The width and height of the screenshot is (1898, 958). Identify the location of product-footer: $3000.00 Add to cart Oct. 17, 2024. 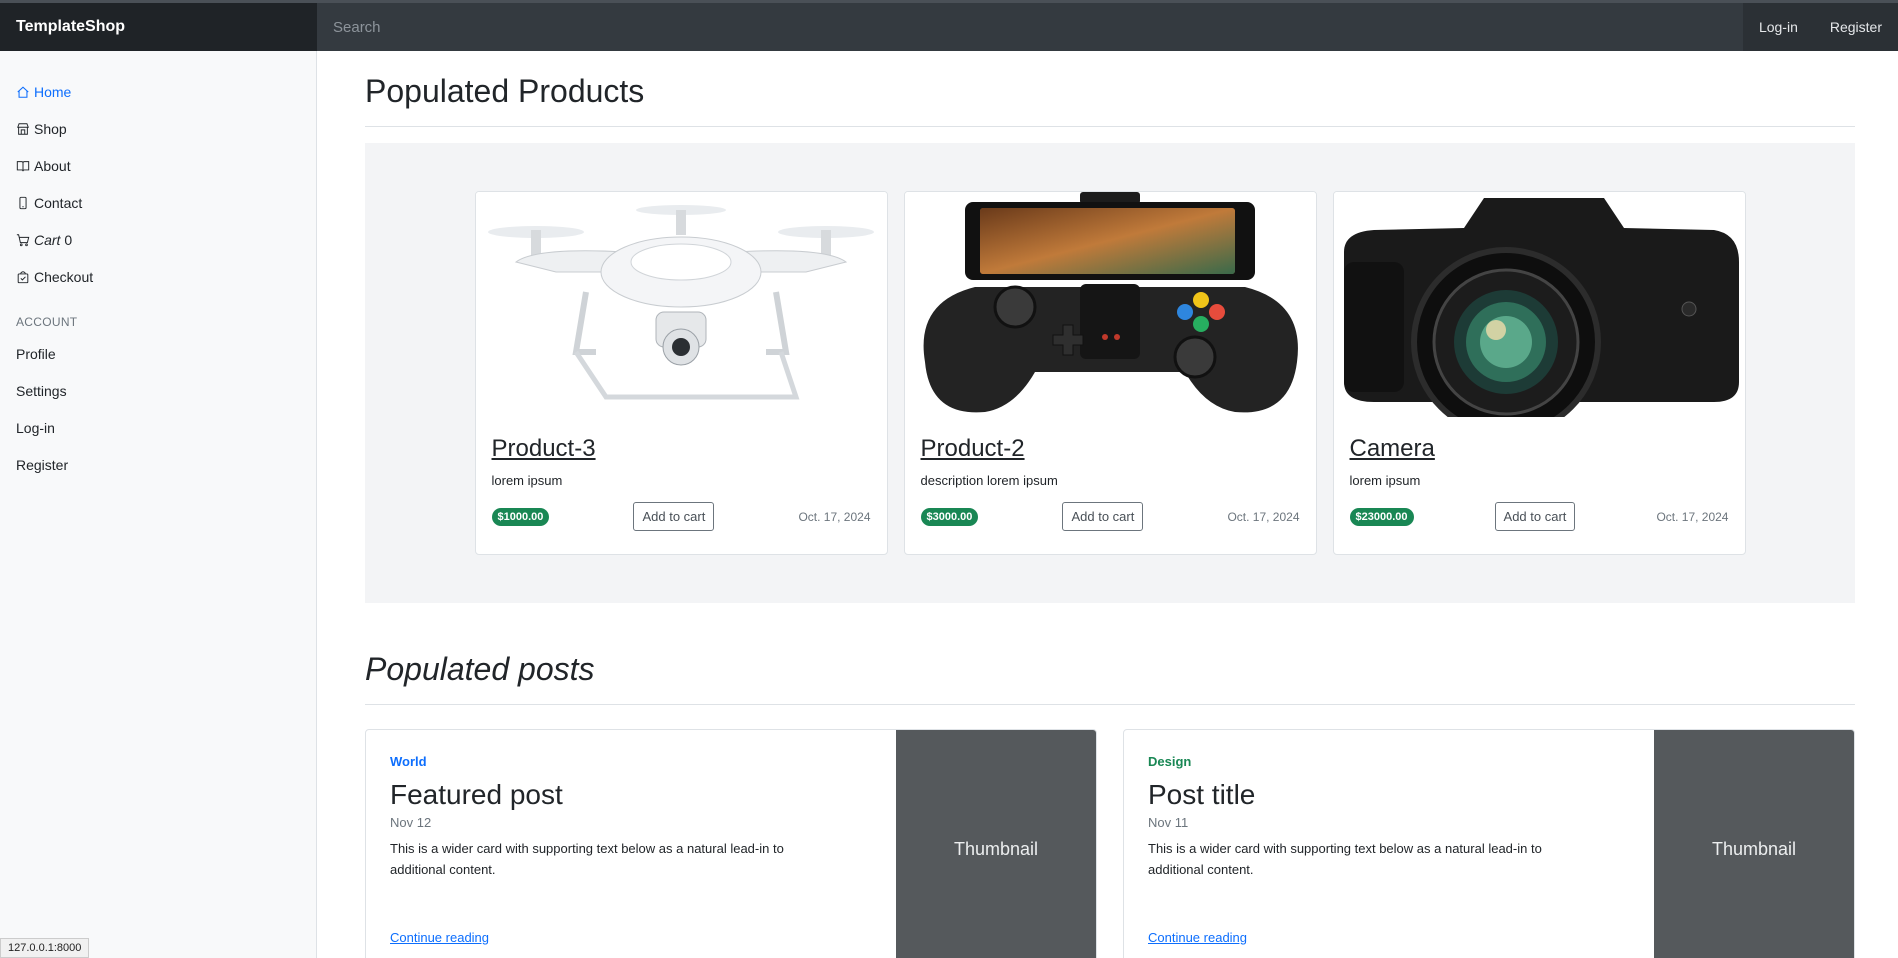
(1110, 516).